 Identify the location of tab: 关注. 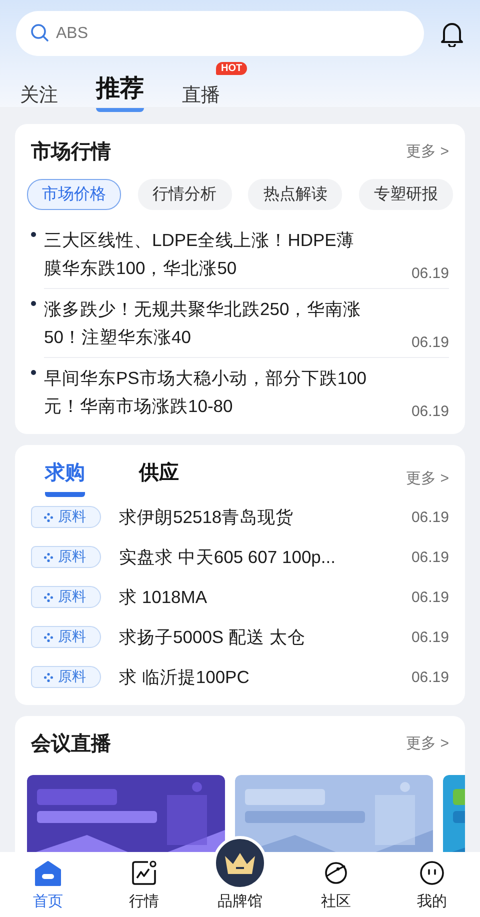
(39, 97).